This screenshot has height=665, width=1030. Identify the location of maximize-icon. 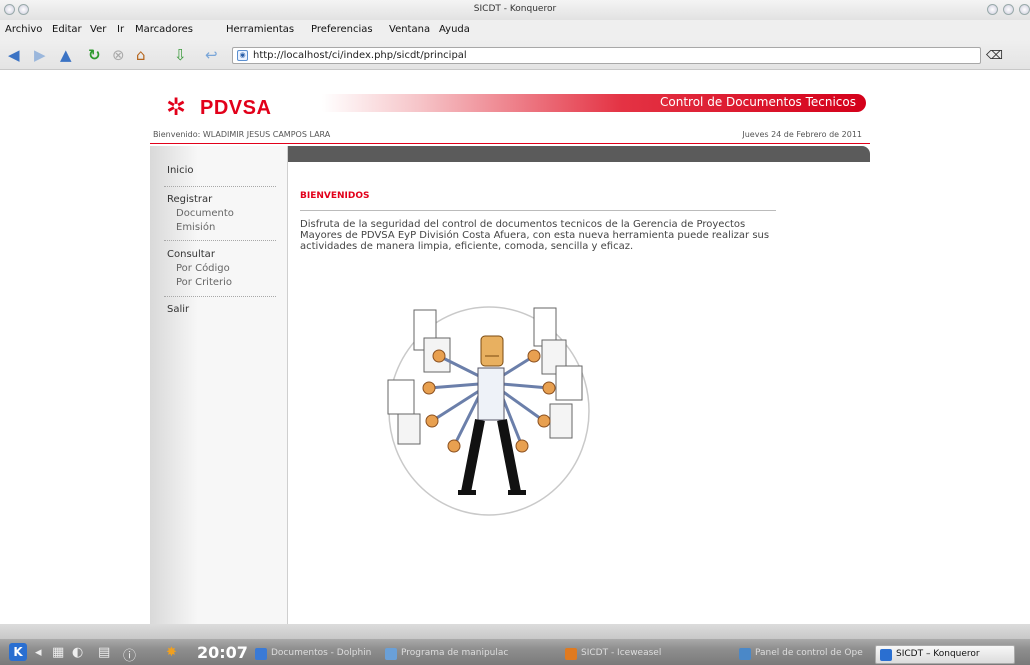
(1008, 9).